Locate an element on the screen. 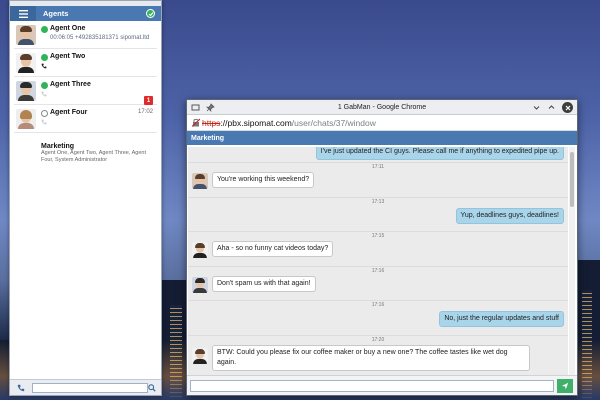 The image size is (600, 400). presence-status-button is located at coordinates (150, 13).